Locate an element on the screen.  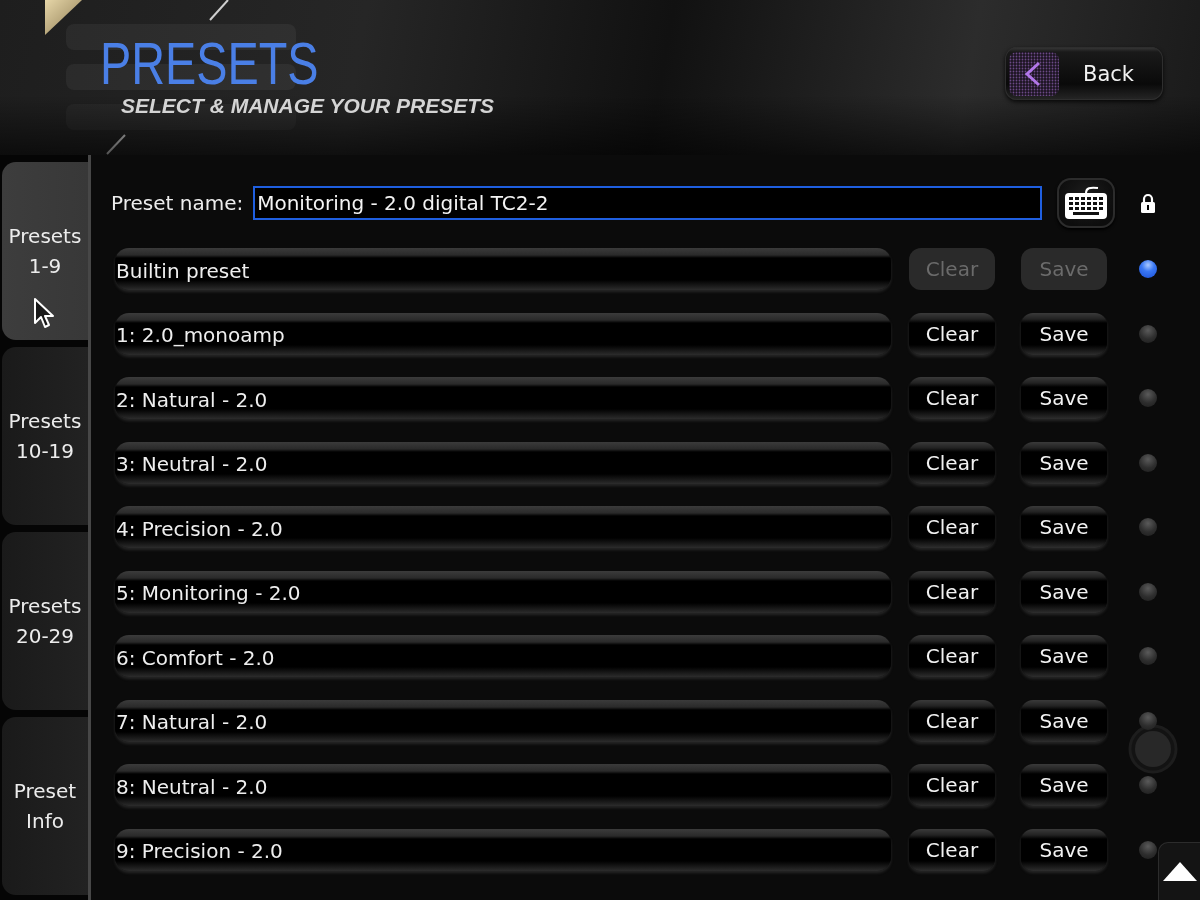
preset-name-bar: 2: Natural - 2.0 is located at coordinates (503, 398).